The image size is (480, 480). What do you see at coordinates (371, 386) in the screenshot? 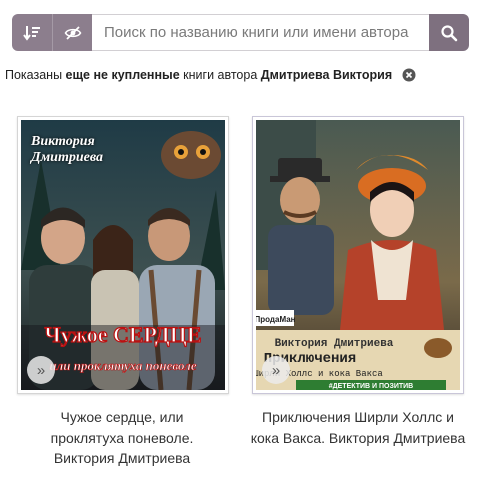
I see `cover-tags-2: #ДЕТЕКТИВ И ПОЗИТИВ` at bounding box center [371, 386].